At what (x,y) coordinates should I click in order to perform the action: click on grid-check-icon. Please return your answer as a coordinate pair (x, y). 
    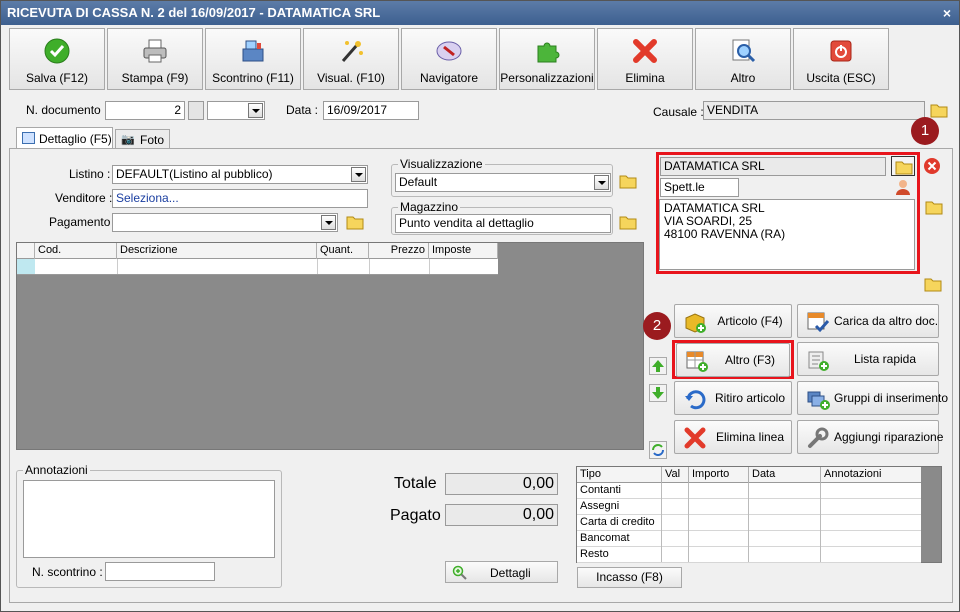
    Looking at the image, I should click on (818, 322).